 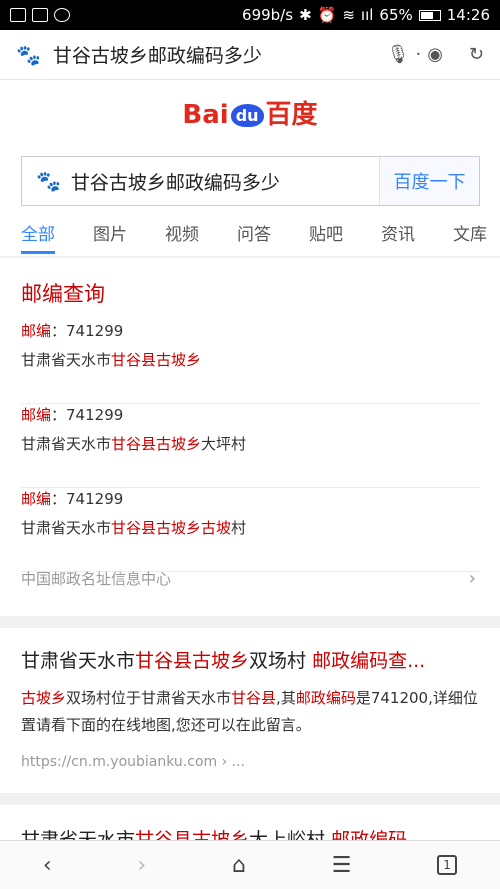 What do you see at coordinates (429, 15) in the screenshot?
I see `battery-icon` at bounding box center [429, 15].